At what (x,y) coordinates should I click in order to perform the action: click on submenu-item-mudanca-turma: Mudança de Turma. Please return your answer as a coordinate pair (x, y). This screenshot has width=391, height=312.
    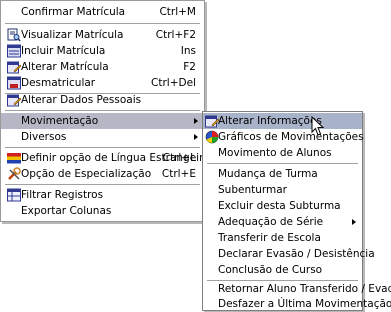
    Looking at the image, I should click on (282, 174).